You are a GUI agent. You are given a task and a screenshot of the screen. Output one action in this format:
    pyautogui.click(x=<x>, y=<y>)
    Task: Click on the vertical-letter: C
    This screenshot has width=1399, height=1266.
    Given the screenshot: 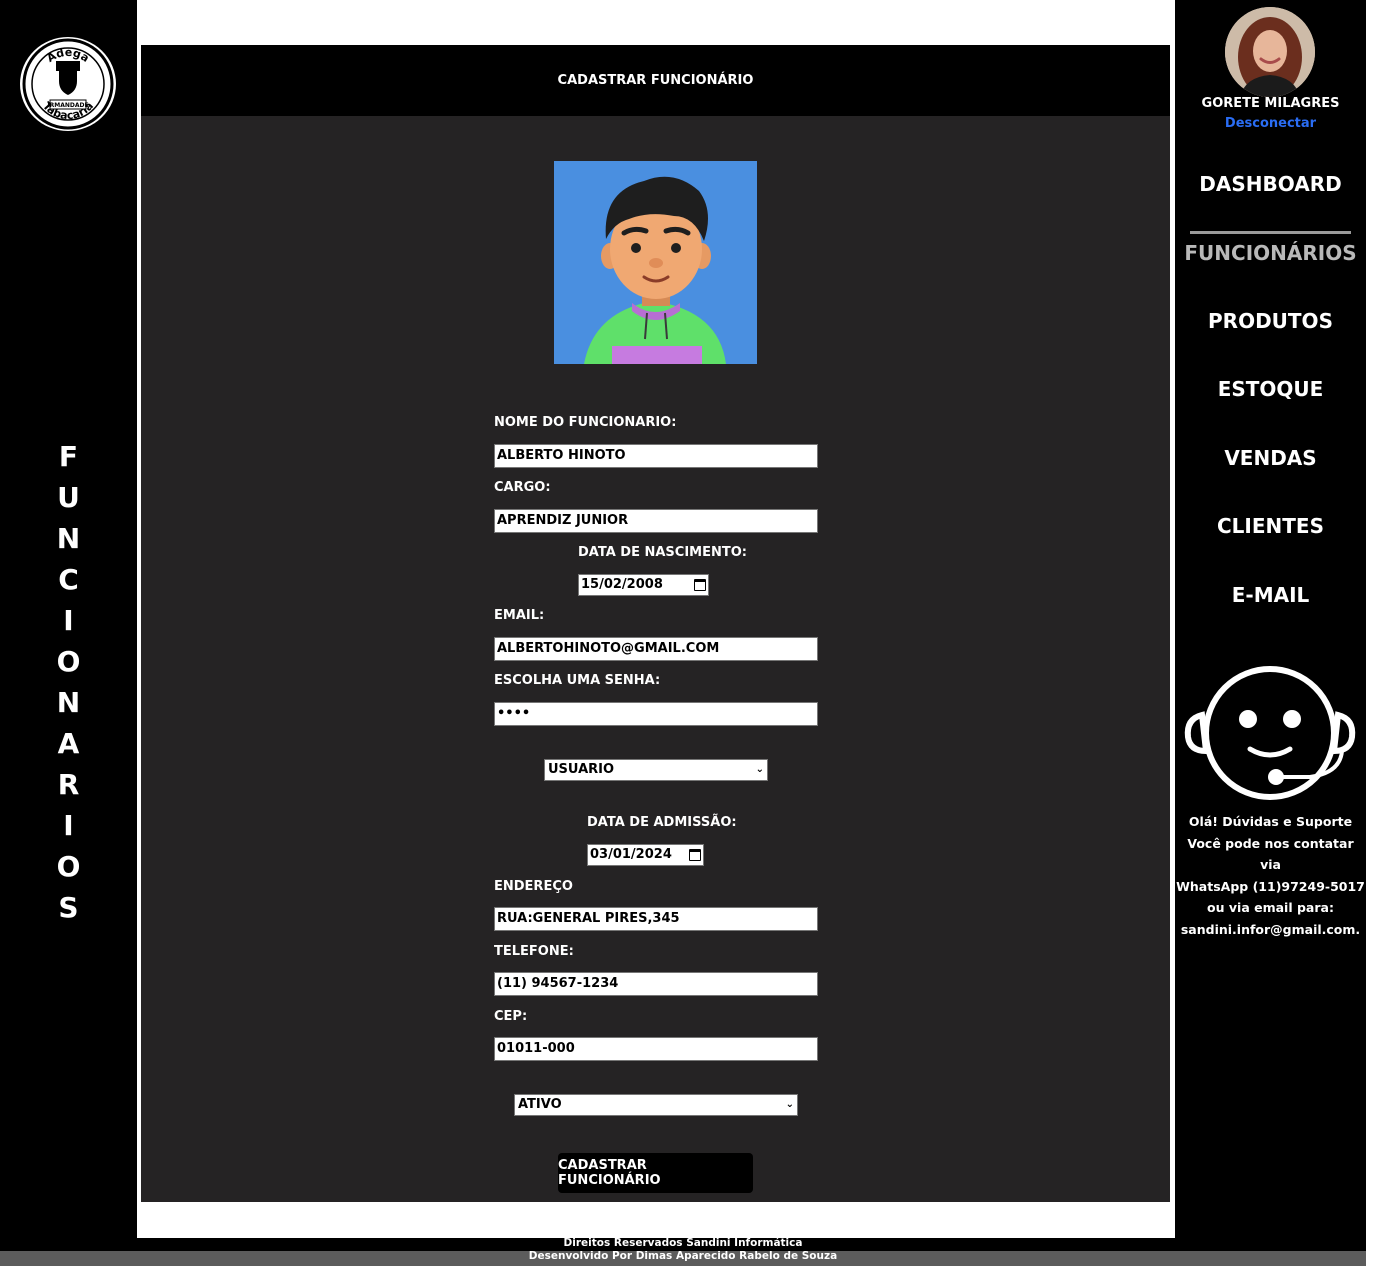 What is the action you would take?
    pyautogui.click(x=68, y=579)
    